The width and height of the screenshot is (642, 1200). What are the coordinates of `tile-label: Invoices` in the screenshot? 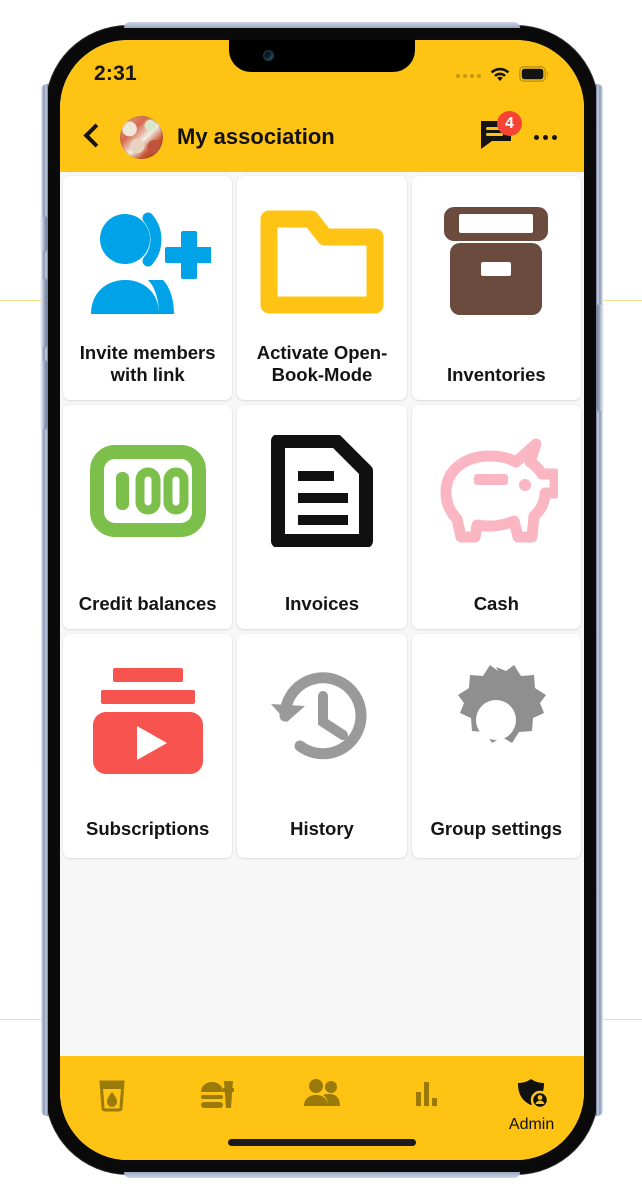 It's located at (322, 603).